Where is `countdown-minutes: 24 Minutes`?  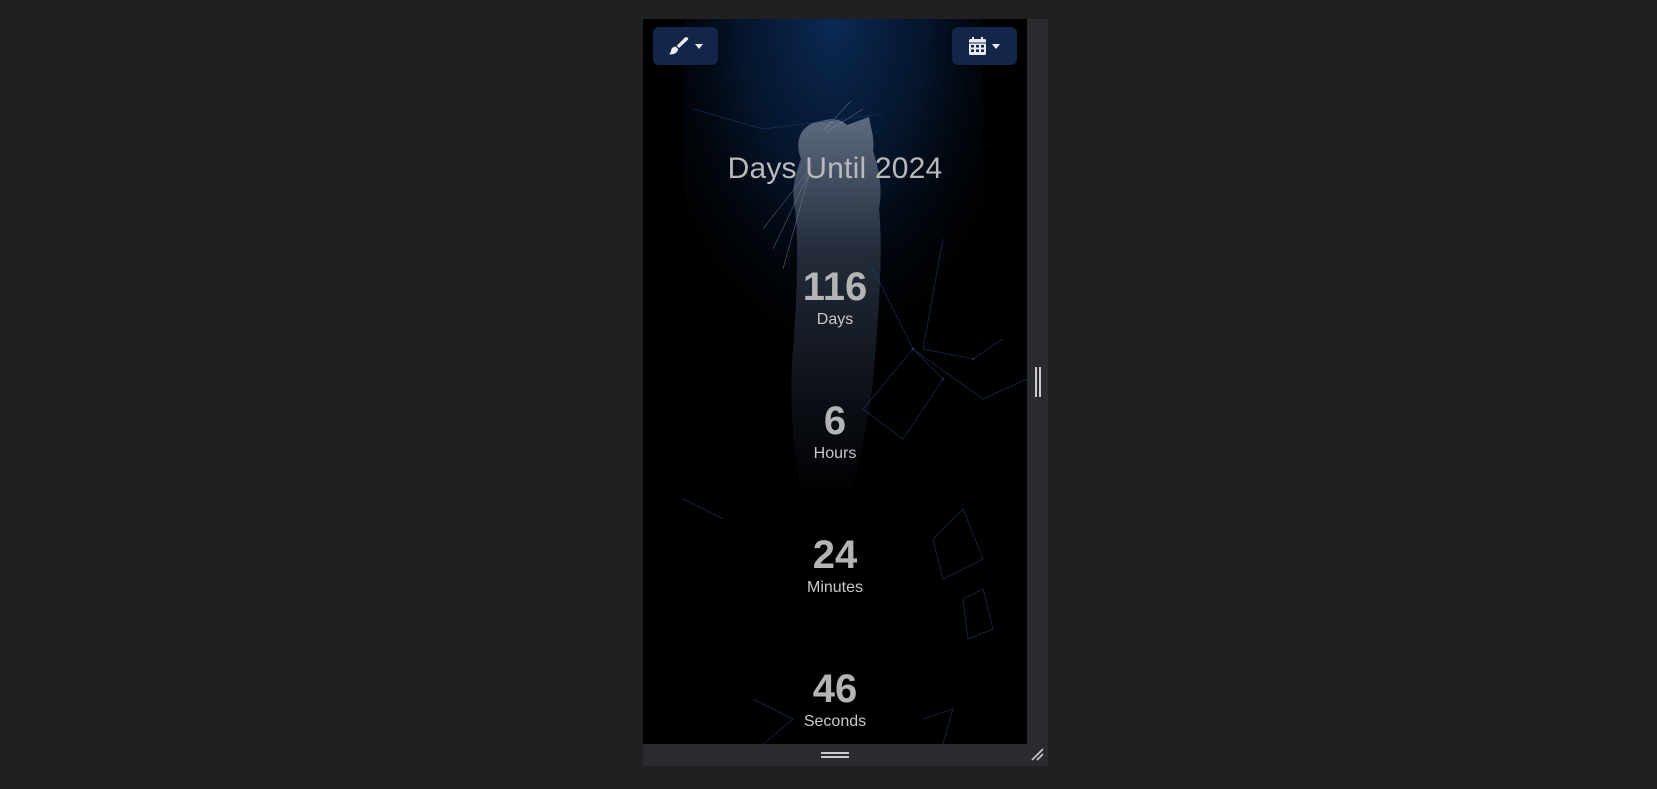 countdown-minutes: 24 Minutes is located at coordinates (835, 565).